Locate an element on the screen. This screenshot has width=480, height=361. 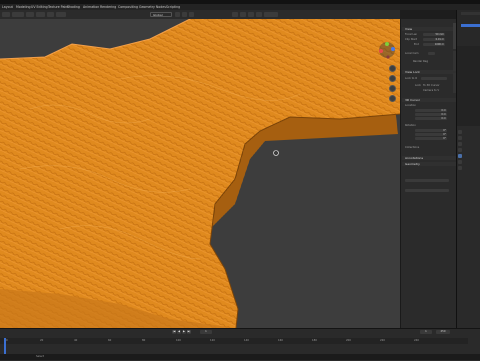
outliner-row-selected is located at coordinates (470, 26).